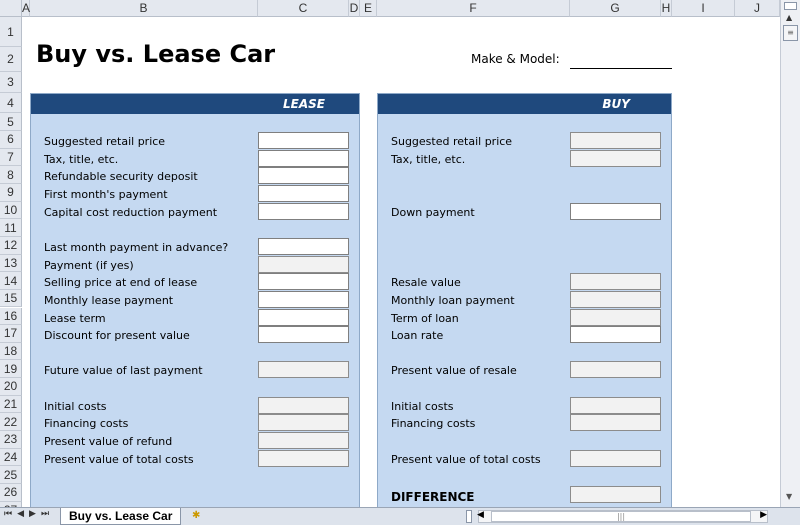 The height and width of the screenshot is (525, 800). Describe the element at coordinates (466, 459) in the screenshot. I see `buy-label: Present value of total costs` at that location.